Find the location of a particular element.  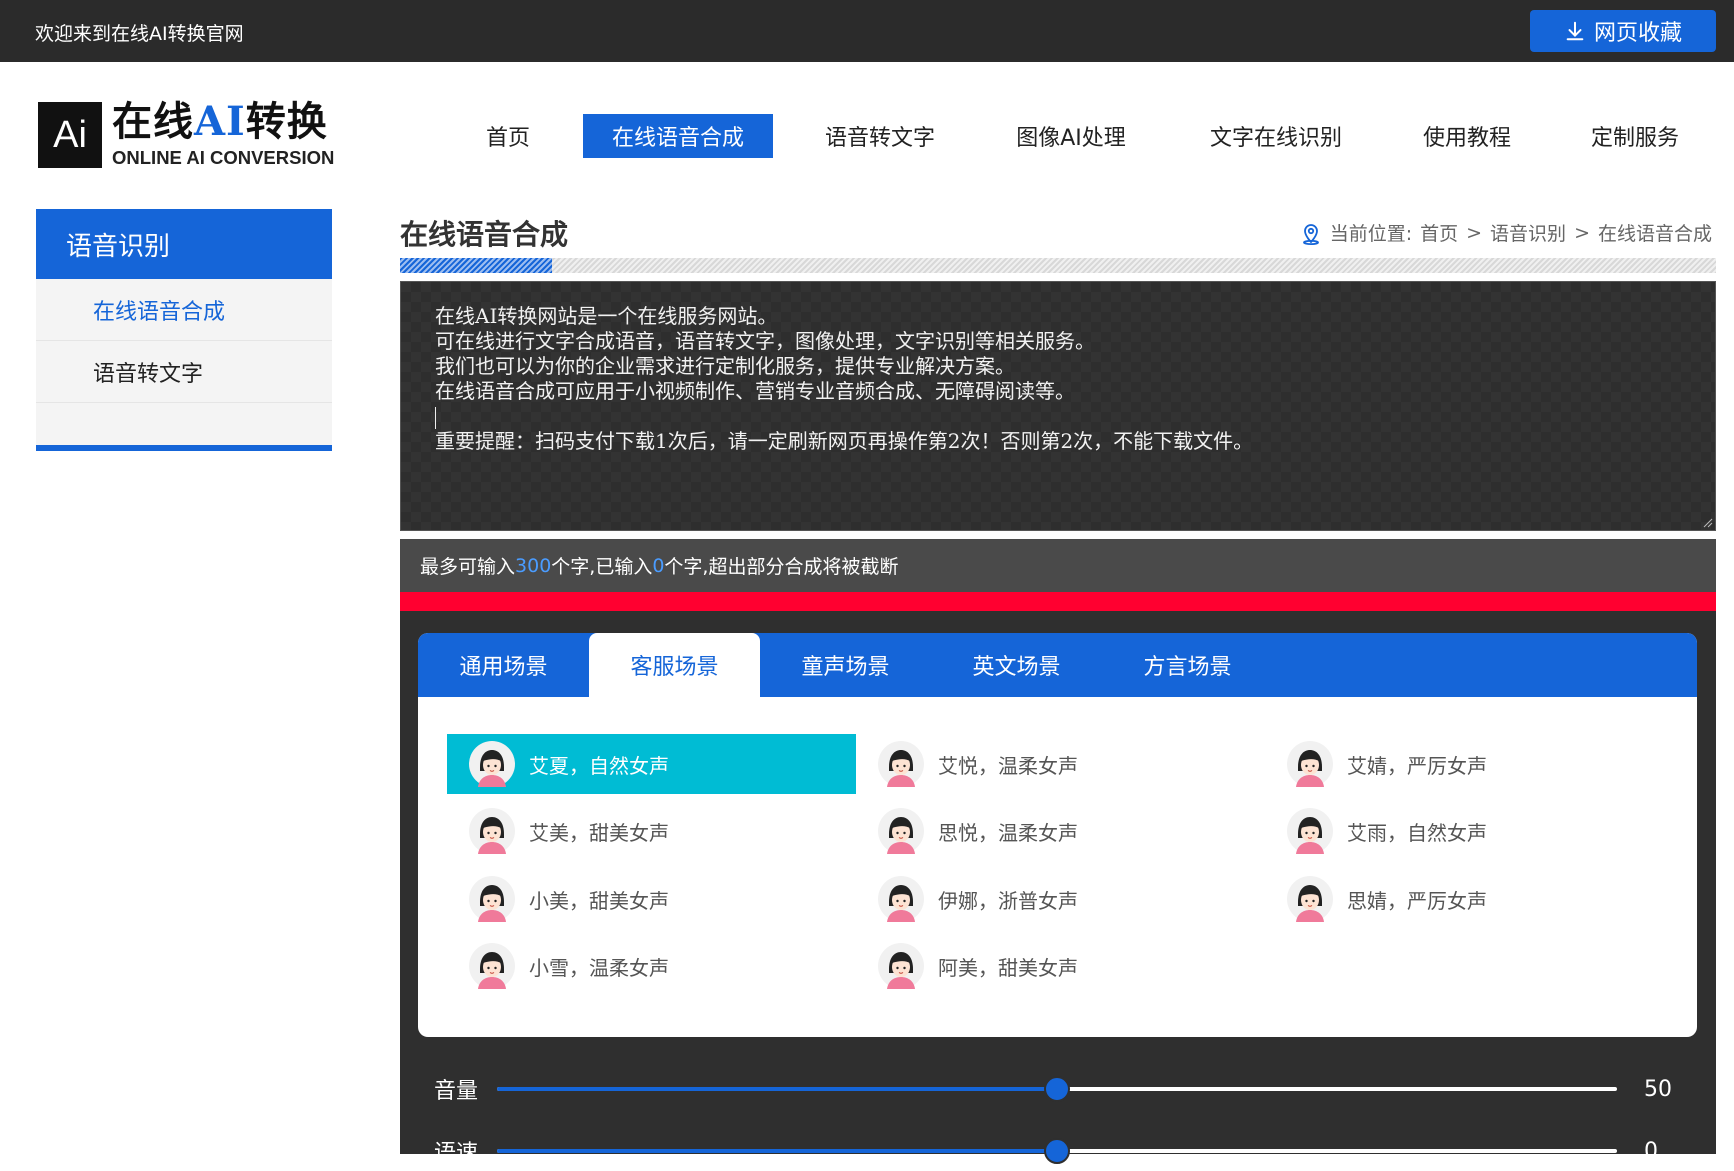

breadcrumb: 当前位置: 首页 > 语音识别 > 在线语音合成 is located at coordinates (1506, 232).